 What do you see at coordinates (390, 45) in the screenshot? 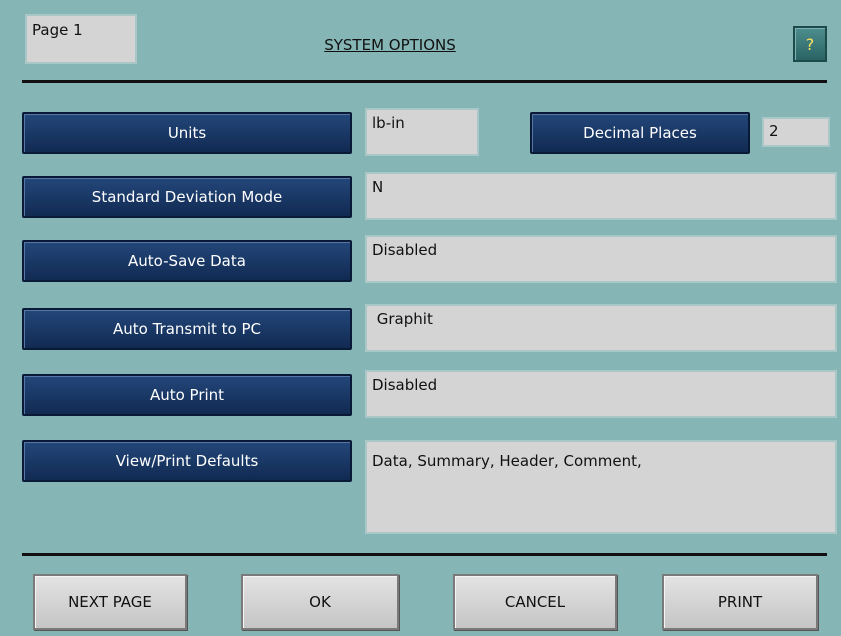
I see `page-title: SYSTEM OPTIONS` at bounding box center [390, 45].